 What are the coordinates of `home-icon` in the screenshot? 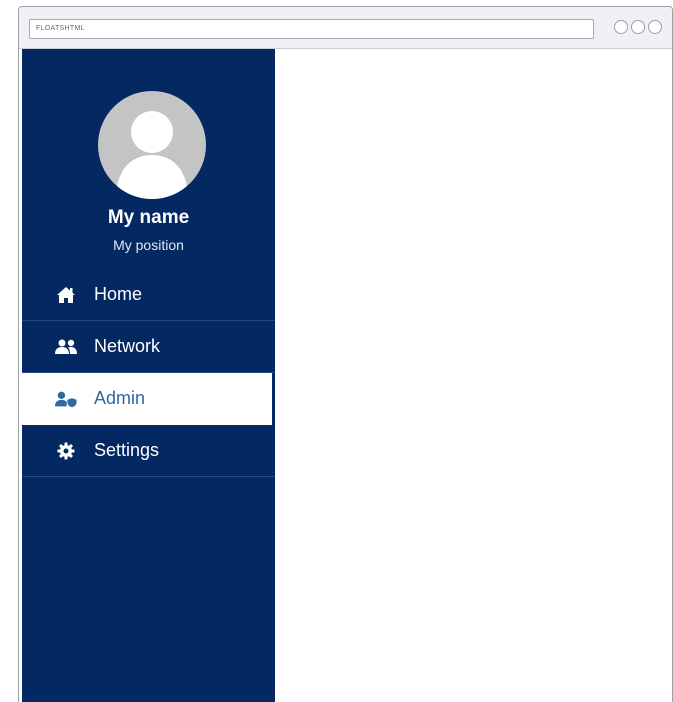 It's located at (66, 295).